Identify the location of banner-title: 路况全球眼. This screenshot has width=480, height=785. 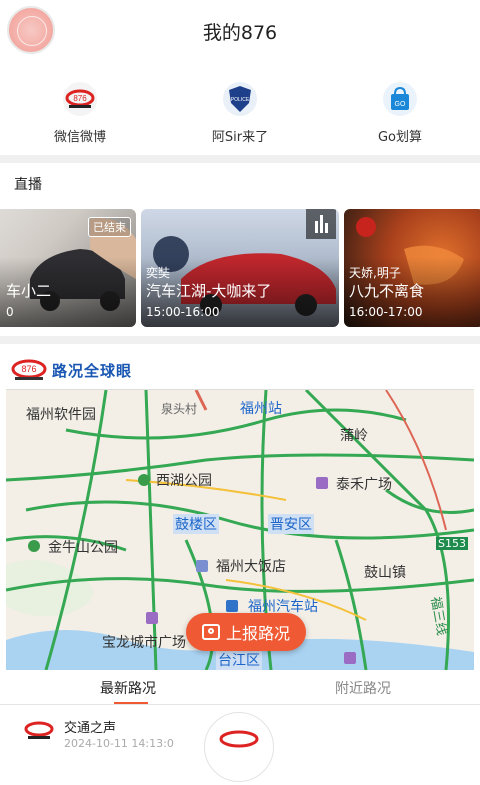
(92, 370).